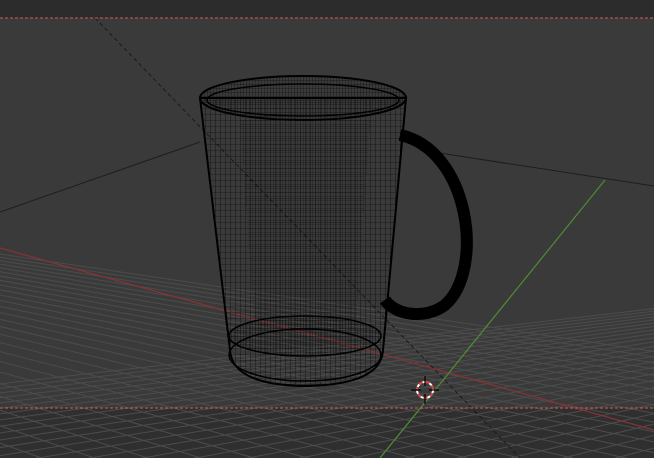 This screenshot has height=458, width=654. I want to click on camera-passepartout-bottom, so click(327, 433).